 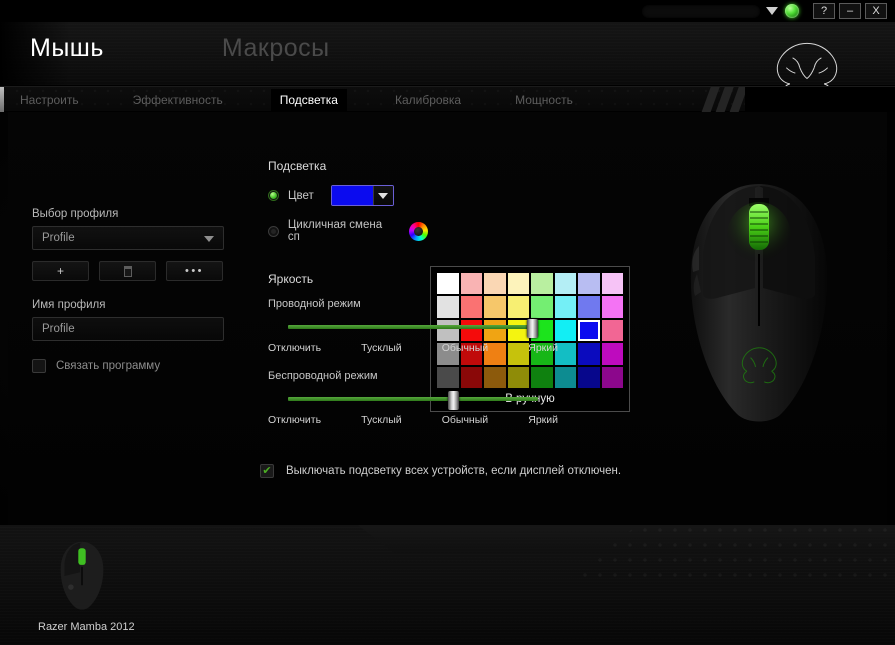 What do you see at coordinates (58, 329) in the screenshot?
I see `profile-name-value: Profile` at bounding box center [58, 329].